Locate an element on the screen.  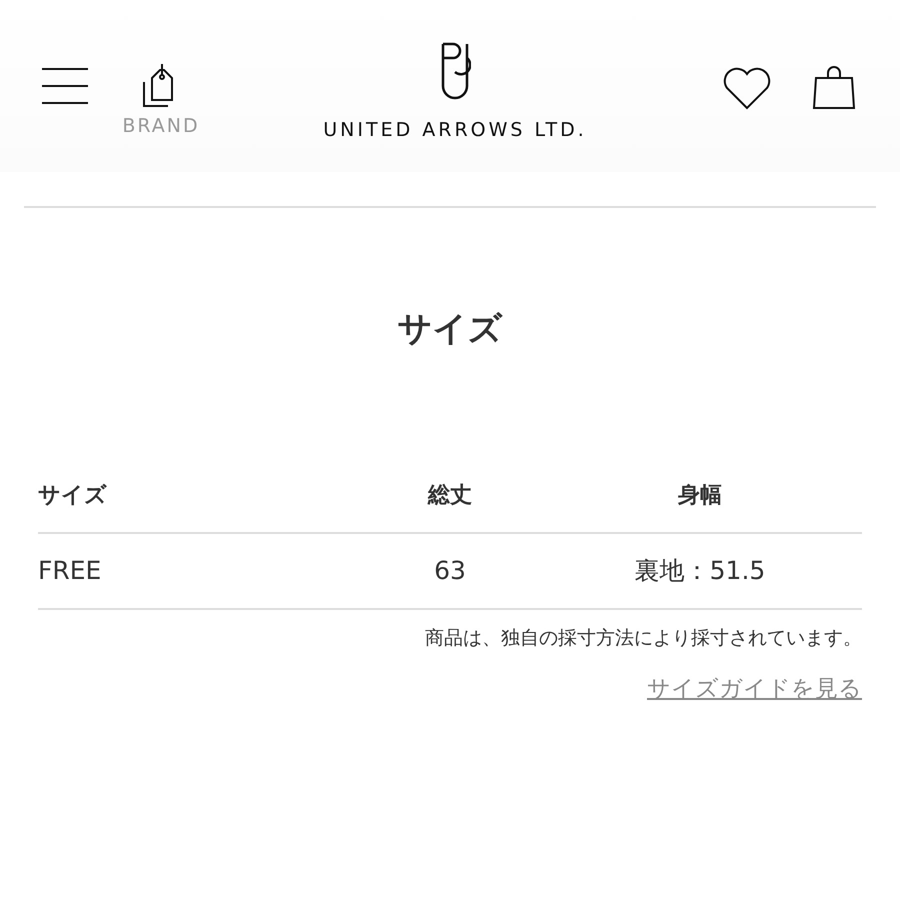
table-cell-text: 63 is located at coordinates (450, 571).